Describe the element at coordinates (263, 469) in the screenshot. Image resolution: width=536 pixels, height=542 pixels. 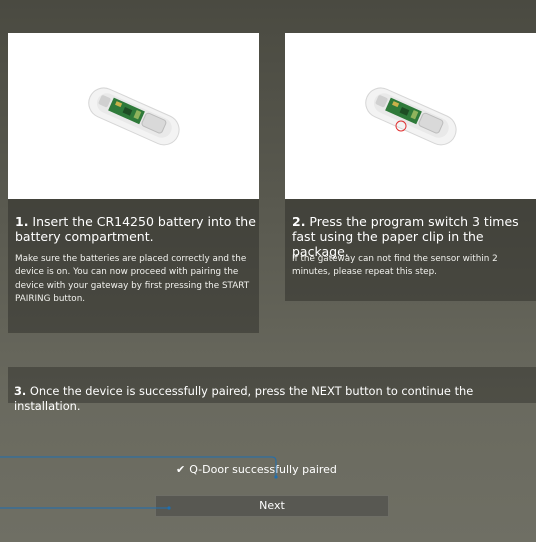
I see `pairing-status-text: Q-Door successfully paired` at that location.